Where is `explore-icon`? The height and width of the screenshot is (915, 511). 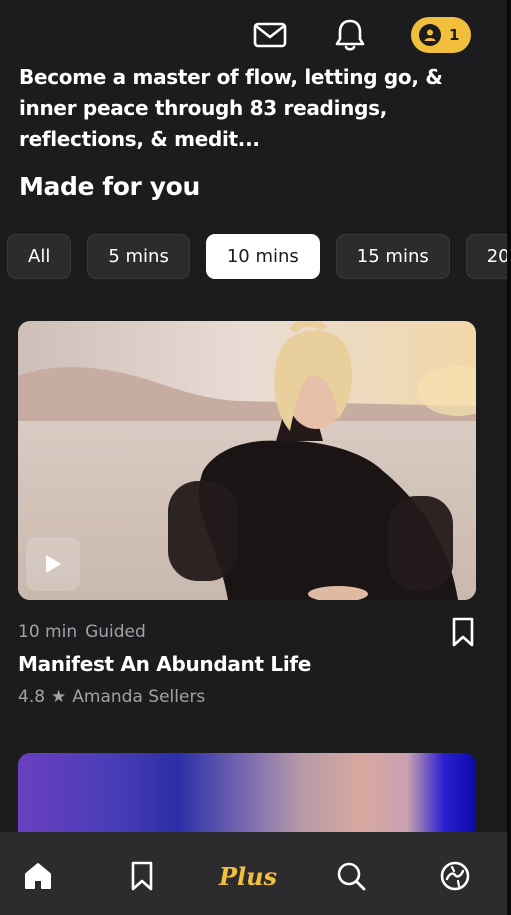 explore-icon is located at coordinates (455, 876).